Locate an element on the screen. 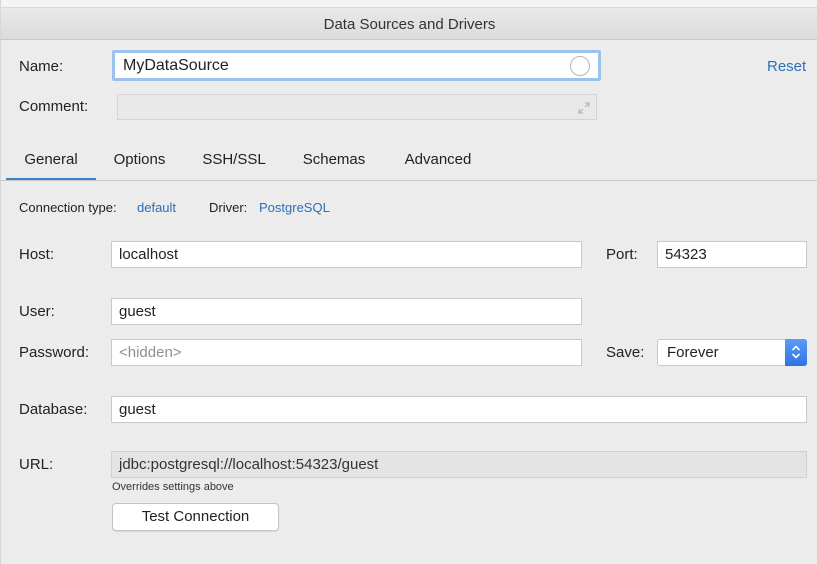 This screenshot has height=564, width=817. database-input: guest is located at coordinates (459, 409).